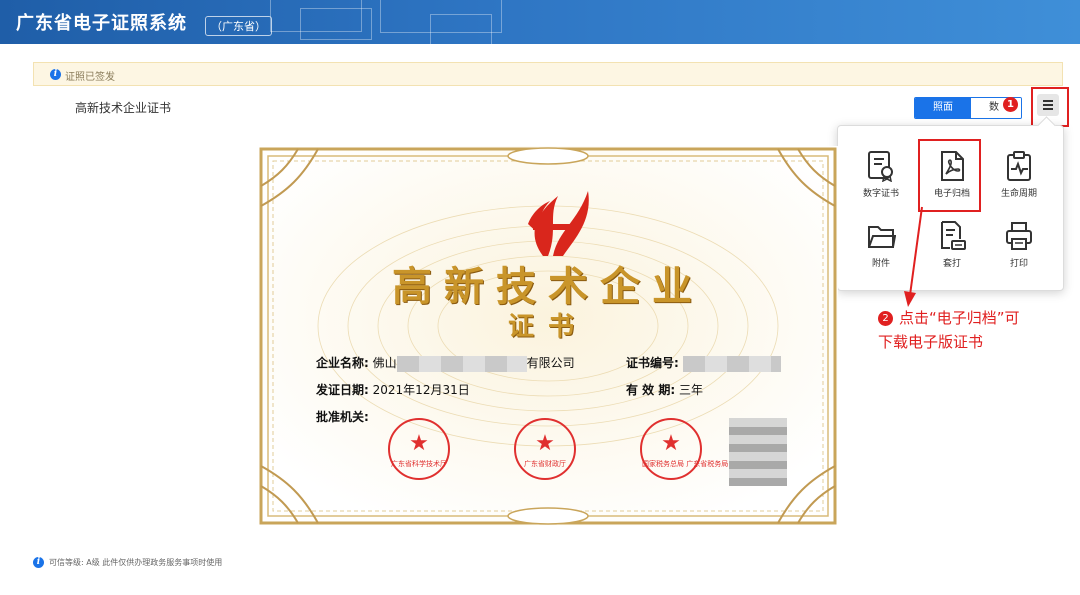  I want to click on overprint-icon, so click(953, 235).